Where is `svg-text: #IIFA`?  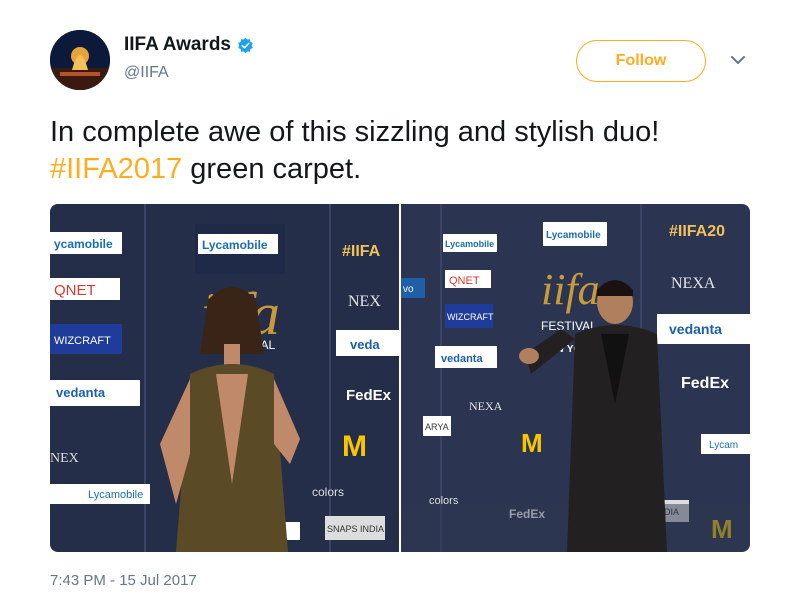 svg-text: #IIFA is located at coordinates (361, 251).